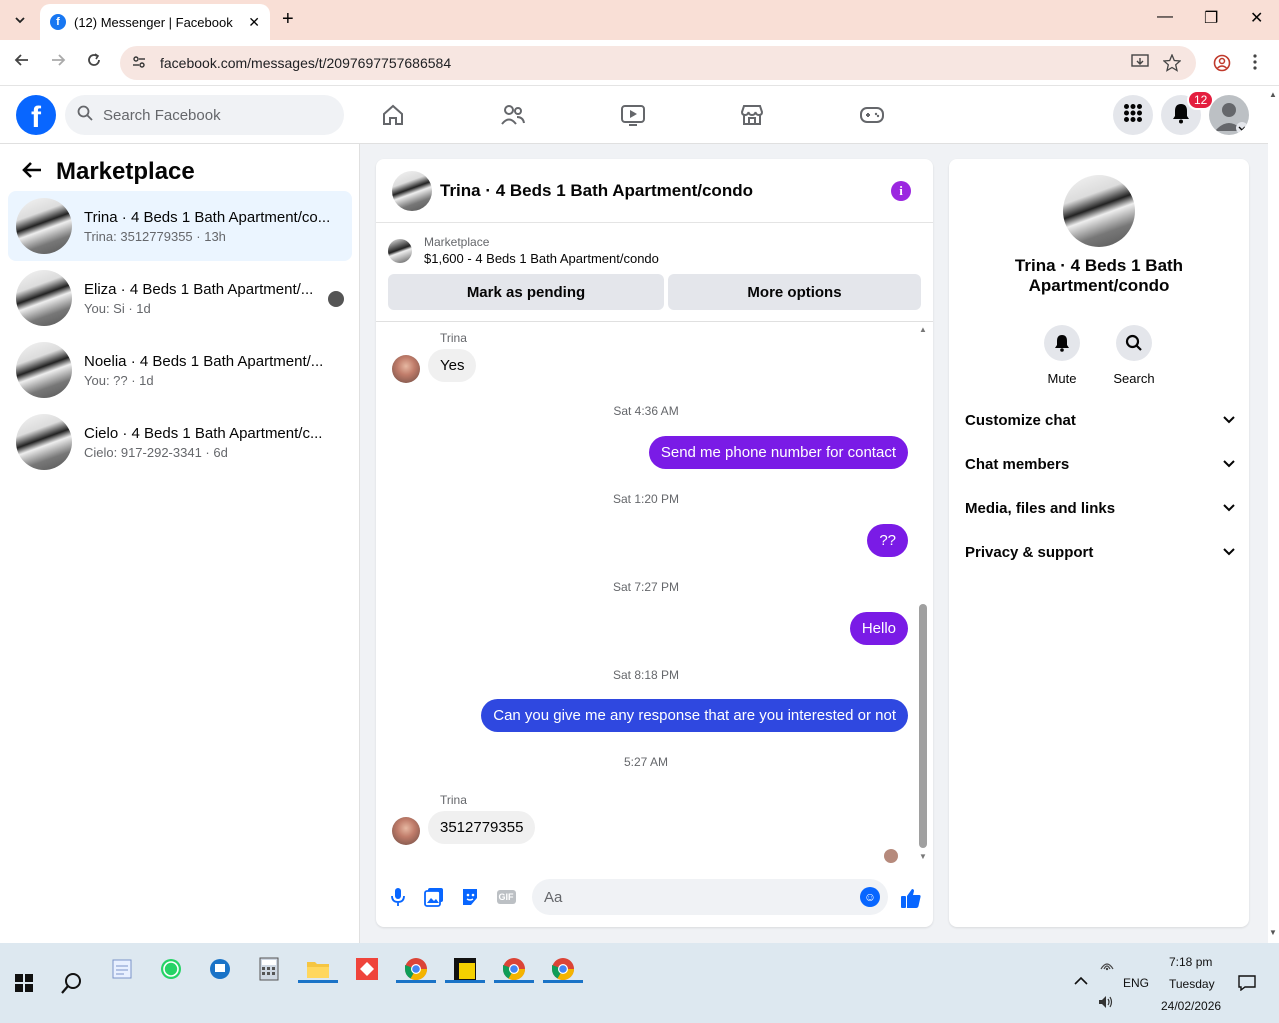 The image size is (1279, 1023). Describe the element at coordinates (901, 191) in the screenshot. I see `info-icon: i` at that location.